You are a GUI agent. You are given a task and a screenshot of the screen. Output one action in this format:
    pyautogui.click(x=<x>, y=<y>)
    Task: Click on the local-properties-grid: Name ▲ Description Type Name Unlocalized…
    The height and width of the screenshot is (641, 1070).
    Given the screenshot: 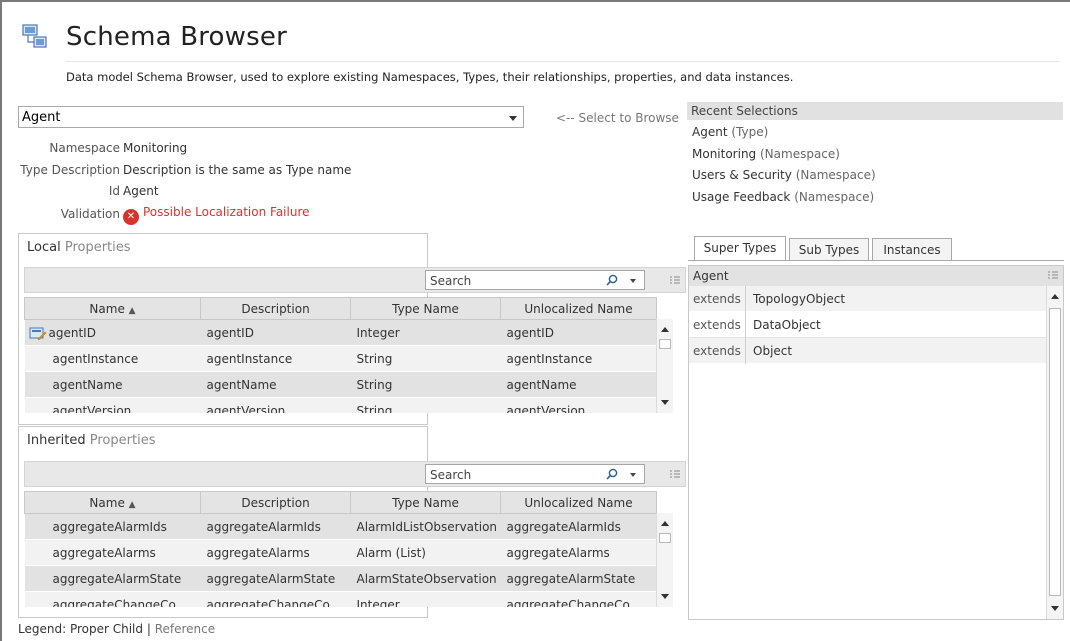 What is the action you would take?
    pyautogui.click(x=355, y=355)
    